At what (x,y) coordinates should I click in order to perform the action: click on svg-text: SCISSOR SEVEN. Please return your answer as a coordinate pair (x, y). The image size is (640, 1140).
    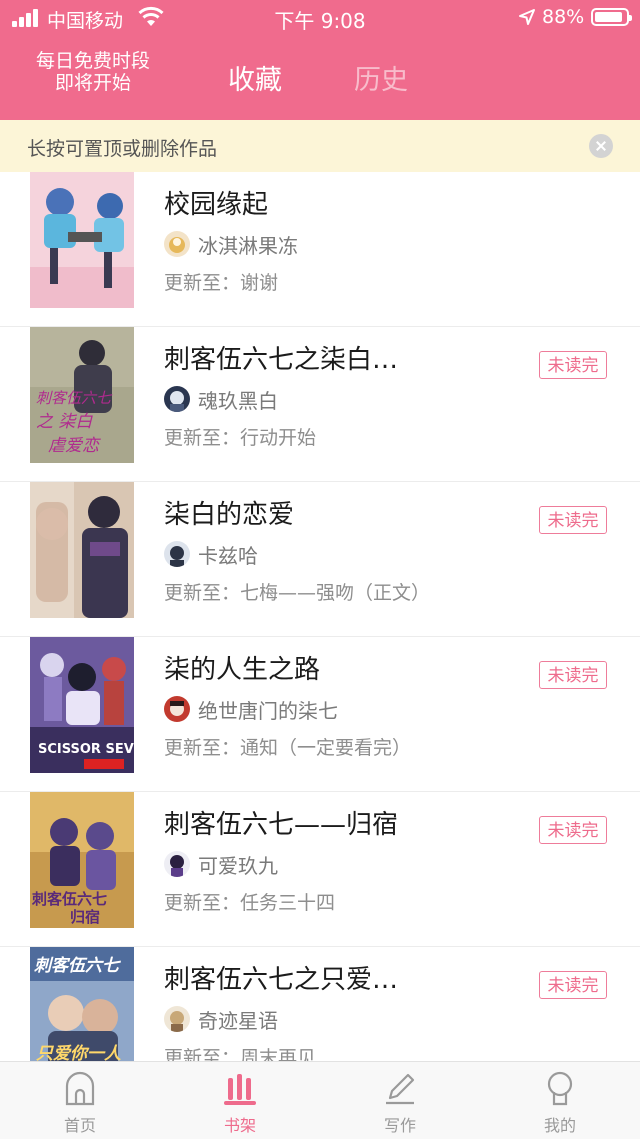
    Looking at the image, I should click on (86, 749).